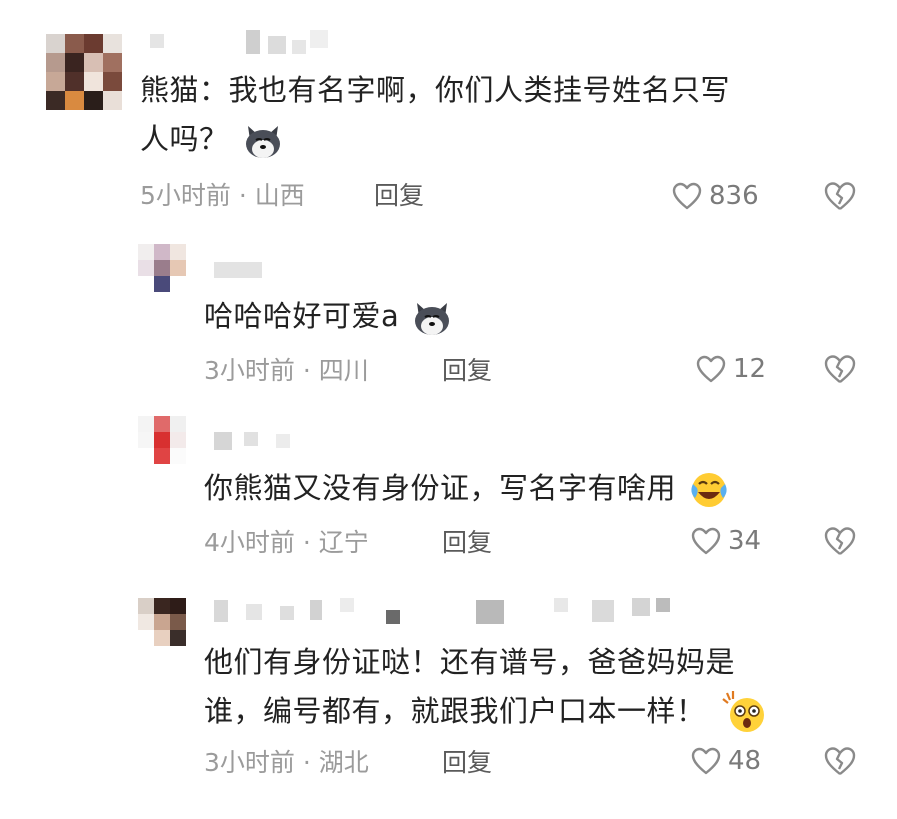 This screenshot has width=897, height=819. Describe the element at coordinates (734, 196) in the screenshot. I see `like-count: 836` at that location.